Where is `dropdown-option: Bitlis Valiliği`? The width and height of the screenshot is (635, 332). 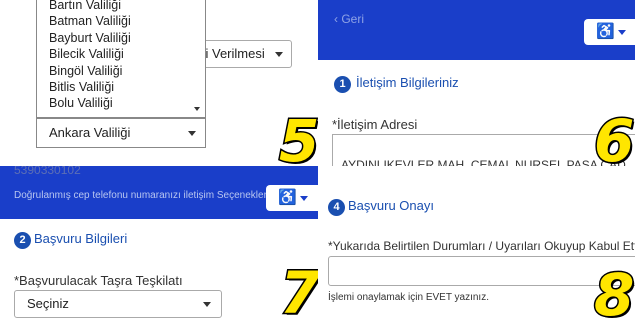
dropdown-option: Bitlis Valiliği is located at coordinates (121, 87).